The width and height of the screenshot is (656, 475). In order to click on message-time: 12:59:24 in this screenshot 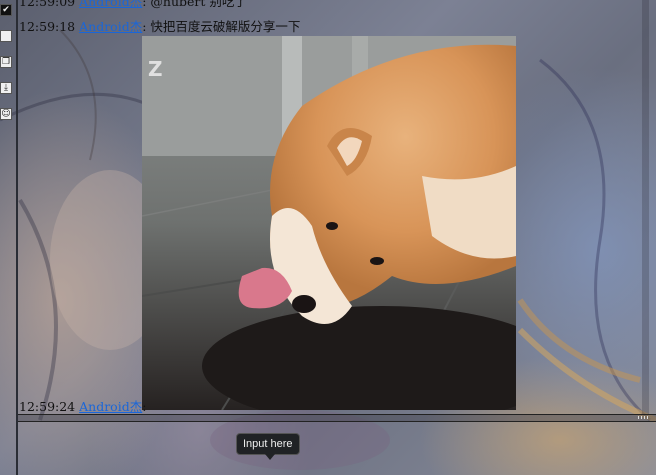, I will do `click(47, 406)`.